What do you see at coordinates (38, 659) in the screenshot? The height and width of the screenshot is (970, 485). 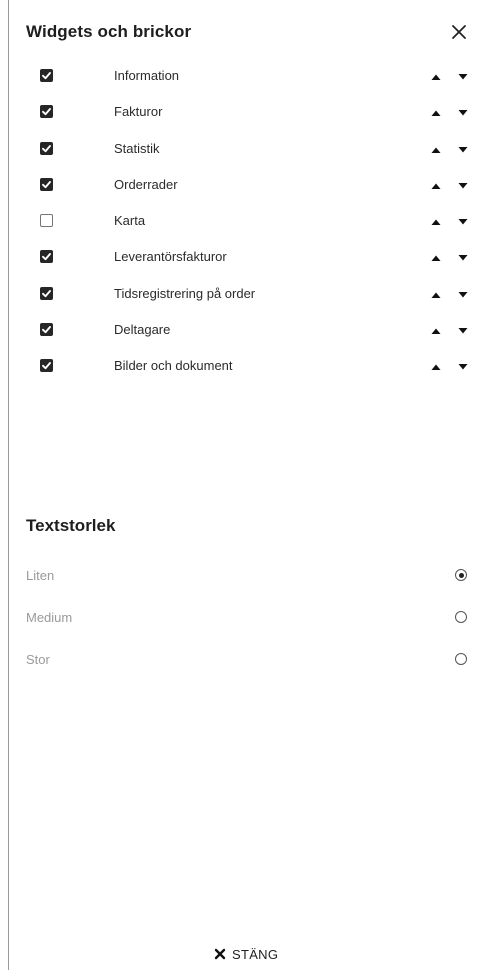 I see `text-size-label: Stor` at bounding box center [38, 659].